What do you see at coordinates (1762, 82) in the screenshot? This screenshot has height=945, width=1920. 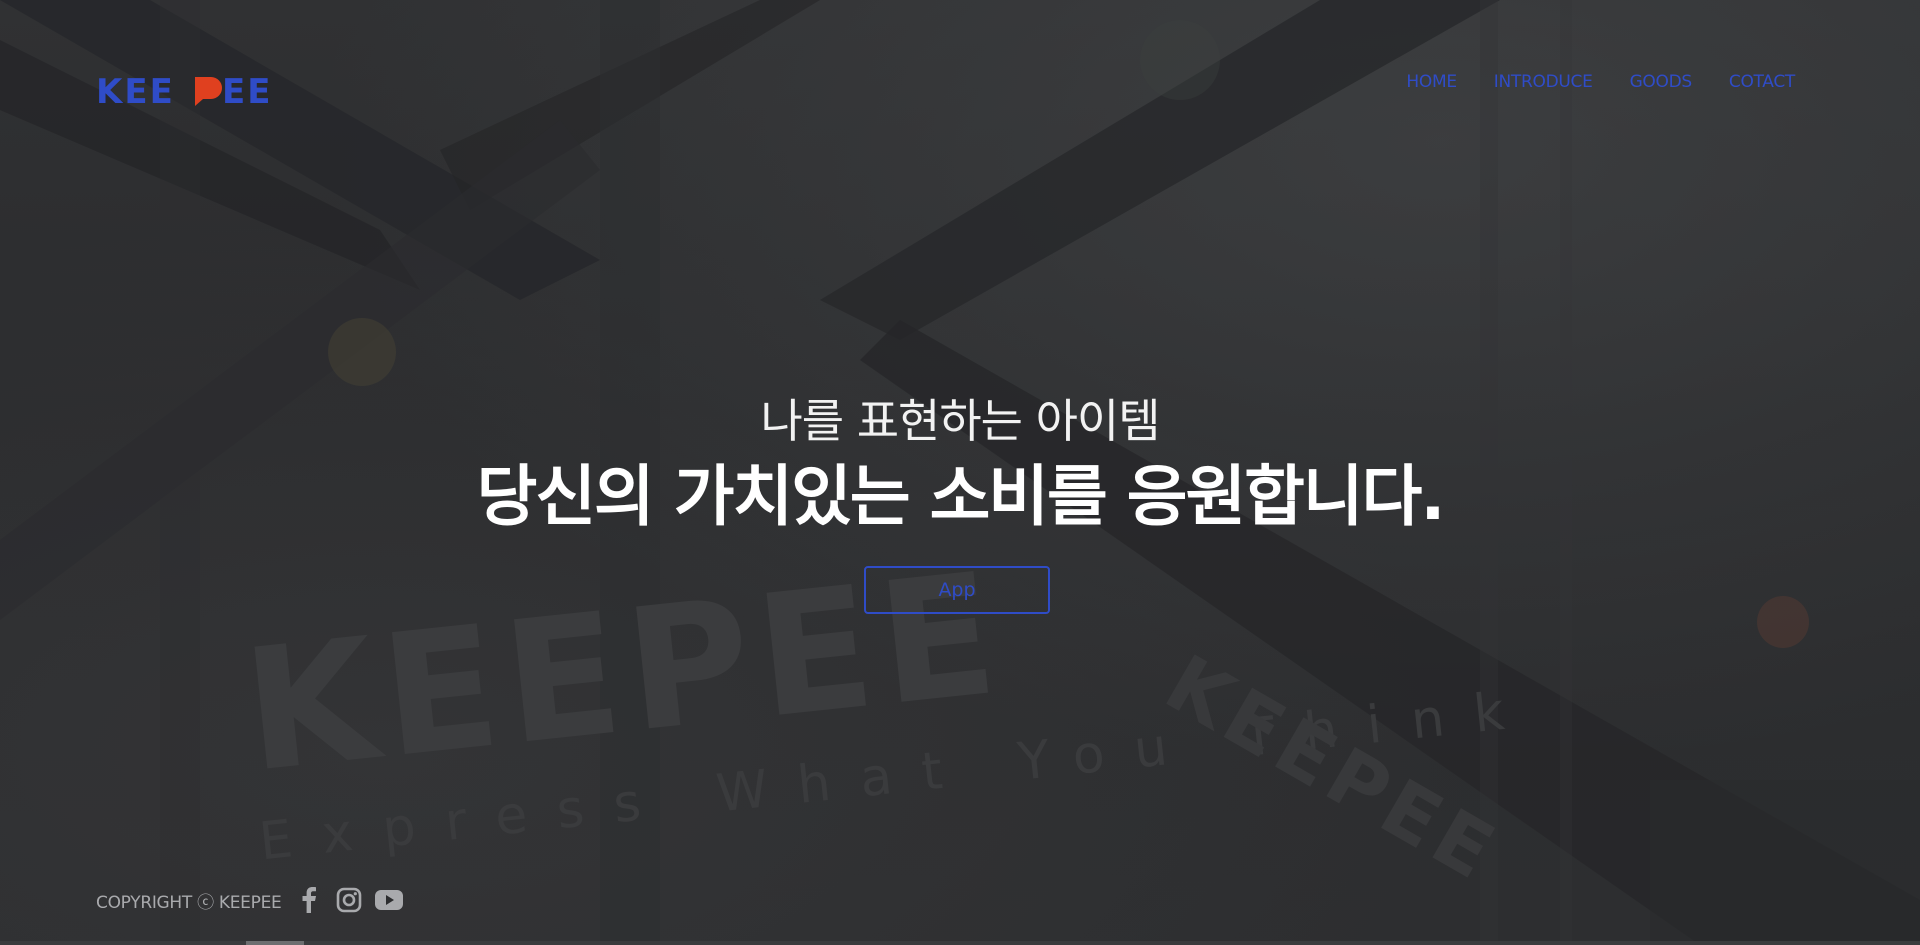 I see `nav-contact: COTACT` at bounding box center [1762, 82].